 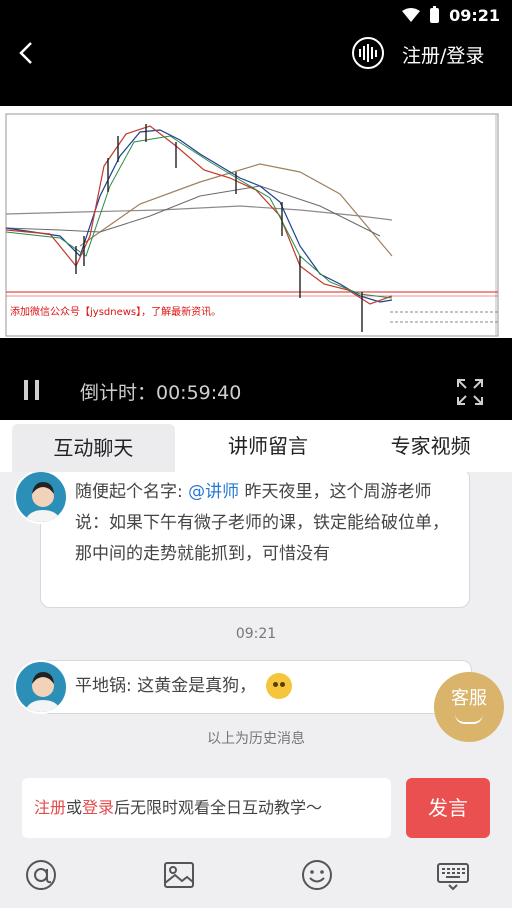 What do you see at coordinates (443, 54) in the screenshot?
I see `login-link: 注册/登录` at bounding box center [443, 54].